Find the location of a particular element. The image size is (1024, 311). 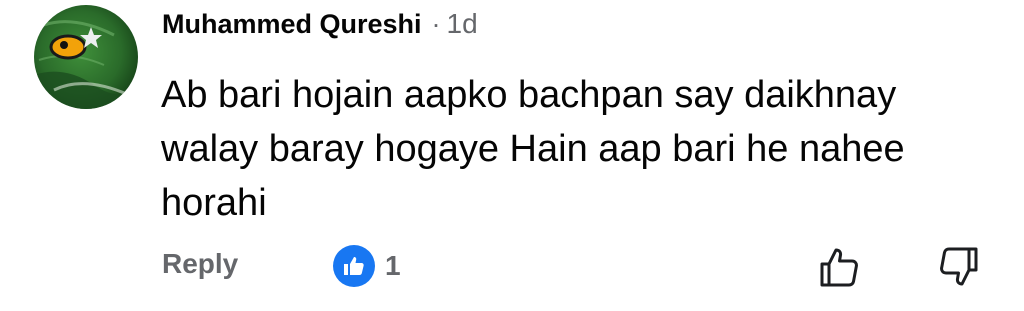

reaction-summary: 1 is located at coordinates (367, 266).